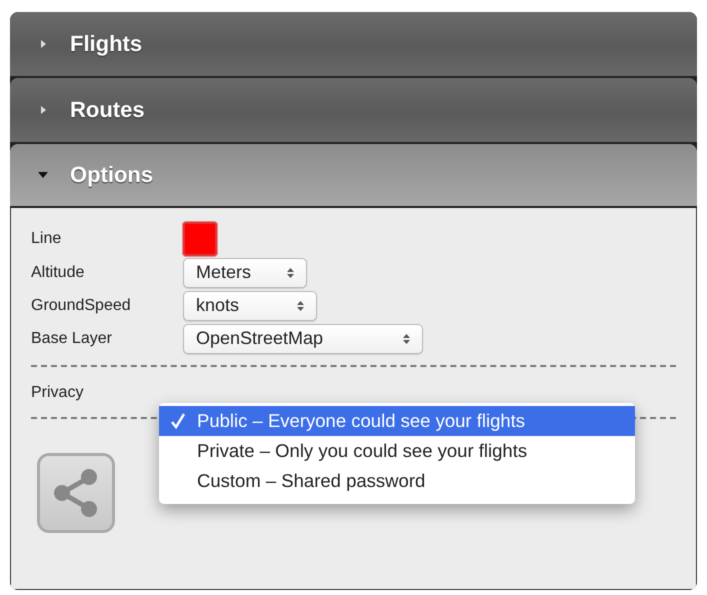 The image size is (707, 595). I want to click on dropdown: Meters, so click(245, 273).